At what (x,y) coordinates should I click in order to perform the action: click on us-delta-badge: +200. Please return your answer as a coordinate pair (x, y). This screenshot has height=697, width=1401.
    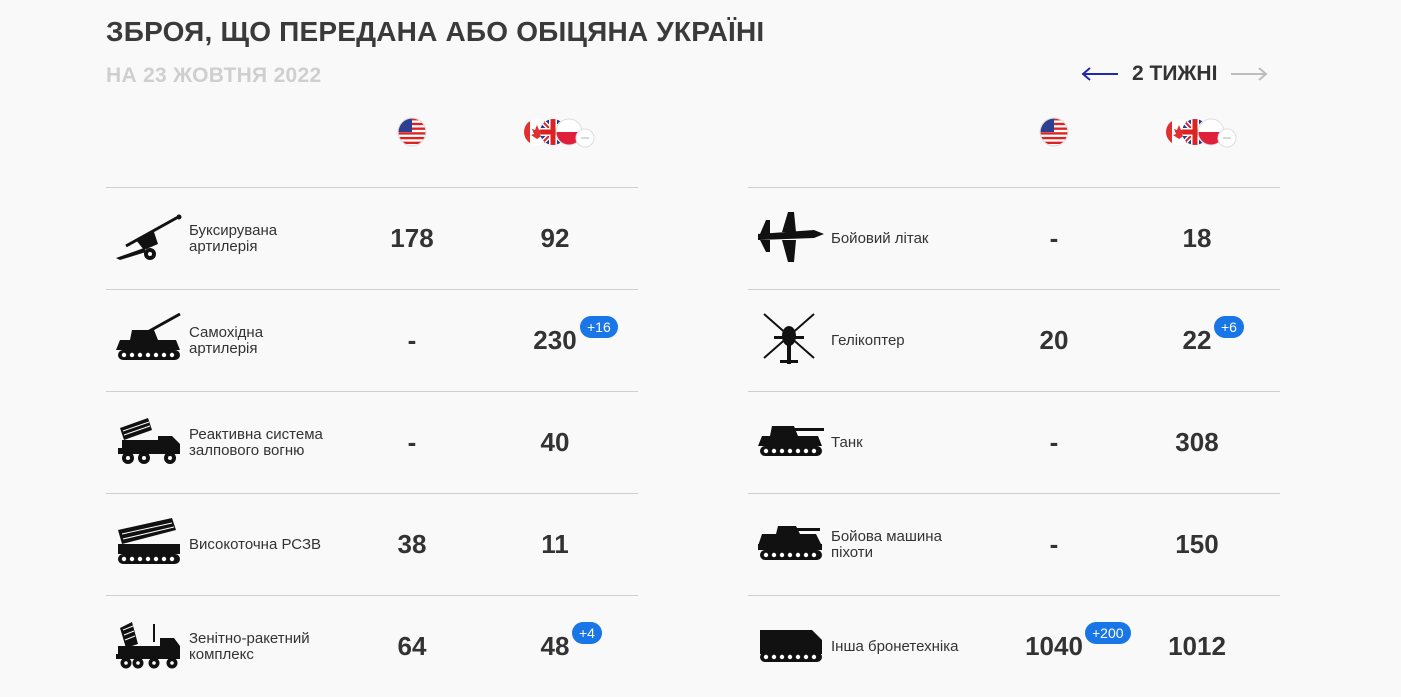
    Looking at the image, I should click on (1108, 633).